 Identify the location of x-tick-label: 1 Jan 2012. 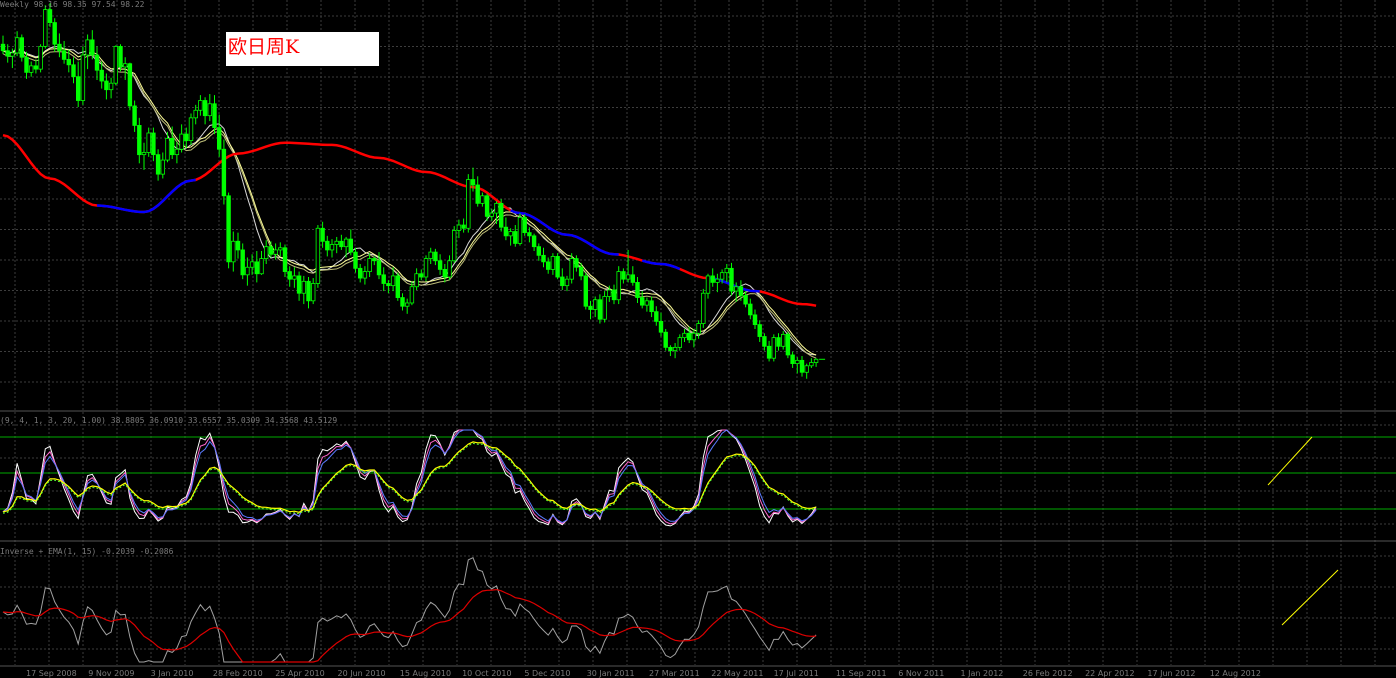
(982, 673).